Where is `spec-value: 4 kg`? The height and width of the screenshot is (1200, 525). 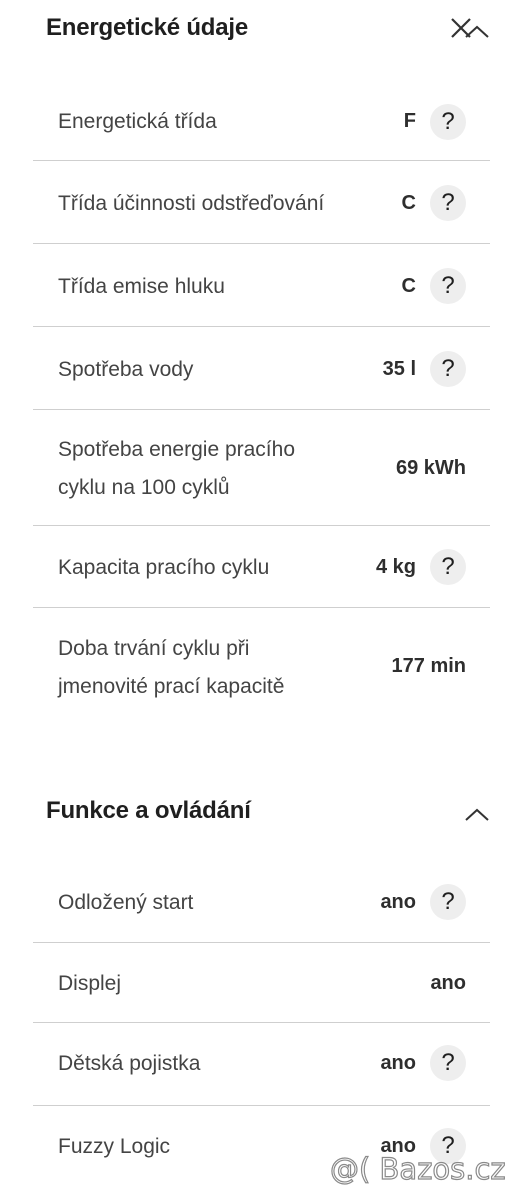
spec-value: 4 kg is located at coordinates (395, 567).